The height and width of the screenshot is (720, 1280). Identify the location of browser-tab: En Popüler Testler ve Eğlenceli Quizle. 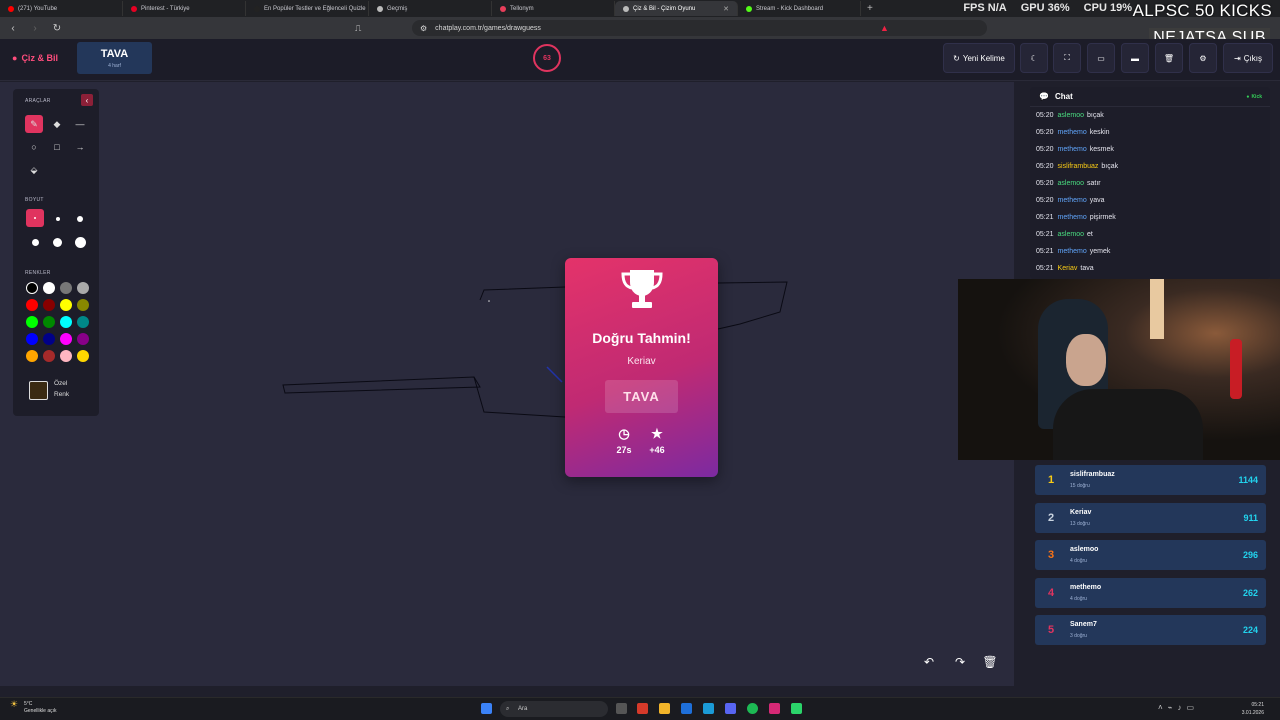
(307, 8).